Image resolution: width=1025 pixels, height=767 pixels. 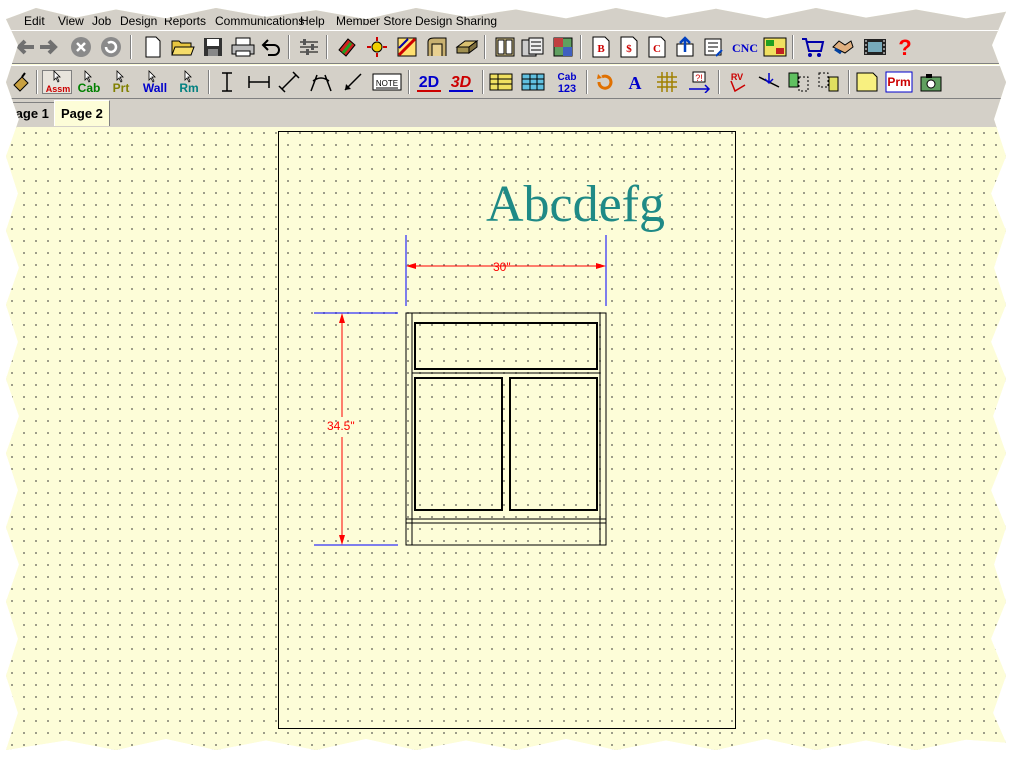 I want to click on settings-sliders-icon, so click(x=309, y=47).